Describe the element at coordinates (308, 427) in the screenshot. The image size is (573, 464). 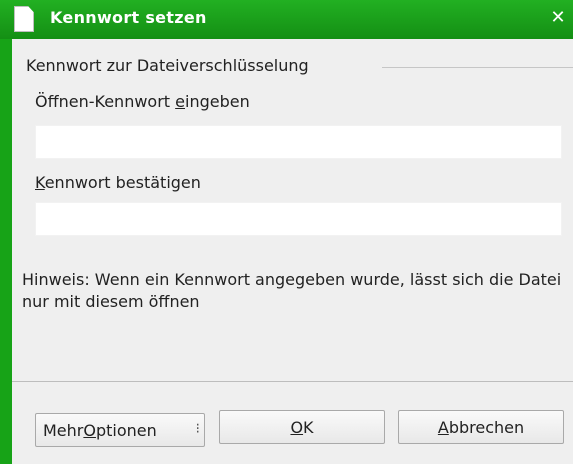
I see `ok-label-post: K` at that location.